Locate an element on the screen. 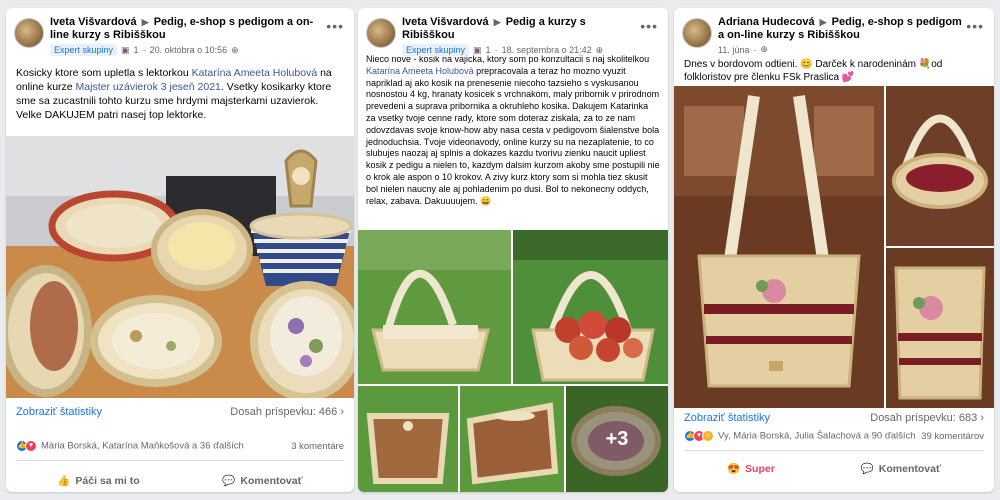 This screenshot has height=500, width=1000. grid-photo-5: +3 is located at coordinates (617, 439).